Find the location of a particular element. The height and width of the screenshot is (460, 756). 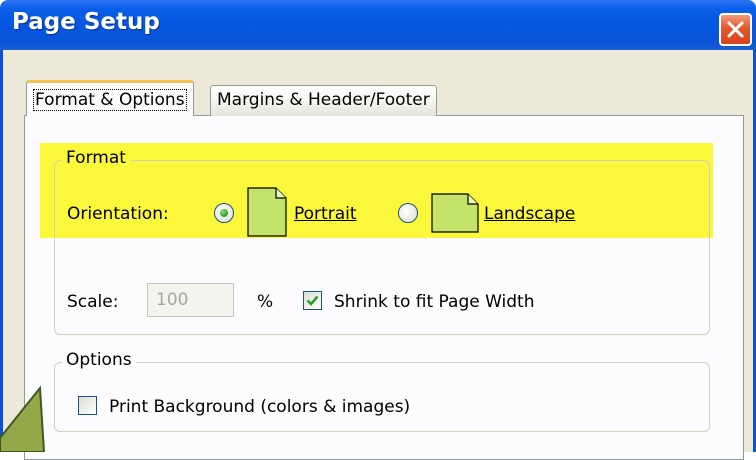

scale-label: Scale: is located at coordinates (93, 302).